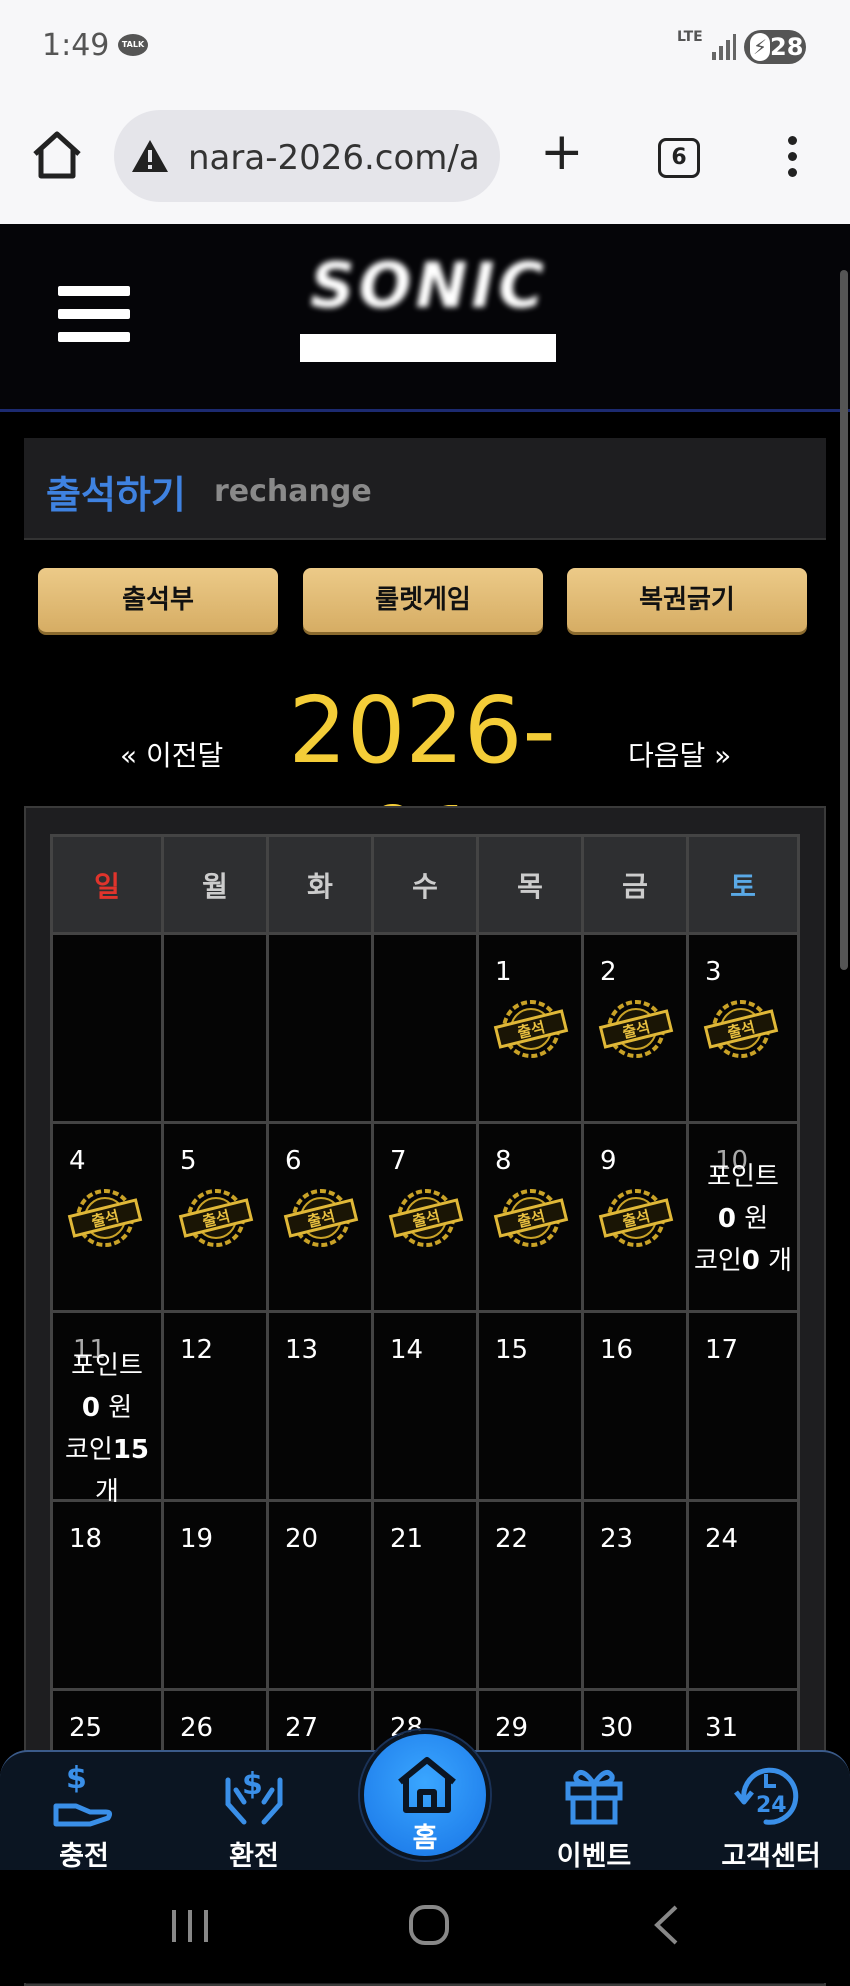 Image resolution: width=850 pixels, height=1986 pixels. I want to click on day-number: 23, so click(617, 1539).